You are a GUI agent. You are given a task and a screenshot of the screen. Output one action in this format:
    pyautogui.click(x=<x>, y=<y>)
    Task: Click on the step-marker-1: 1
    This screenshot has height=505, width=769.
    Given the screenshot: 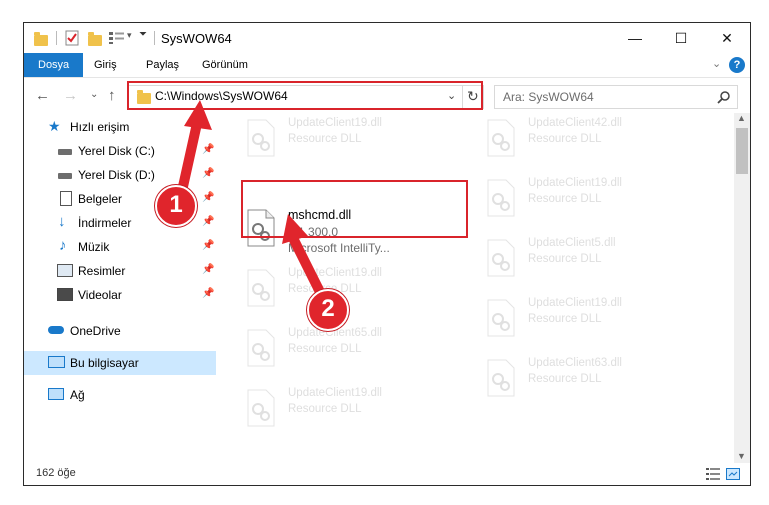 What is the action you would take?
    pyautogui.click(x=176, y=206)
    